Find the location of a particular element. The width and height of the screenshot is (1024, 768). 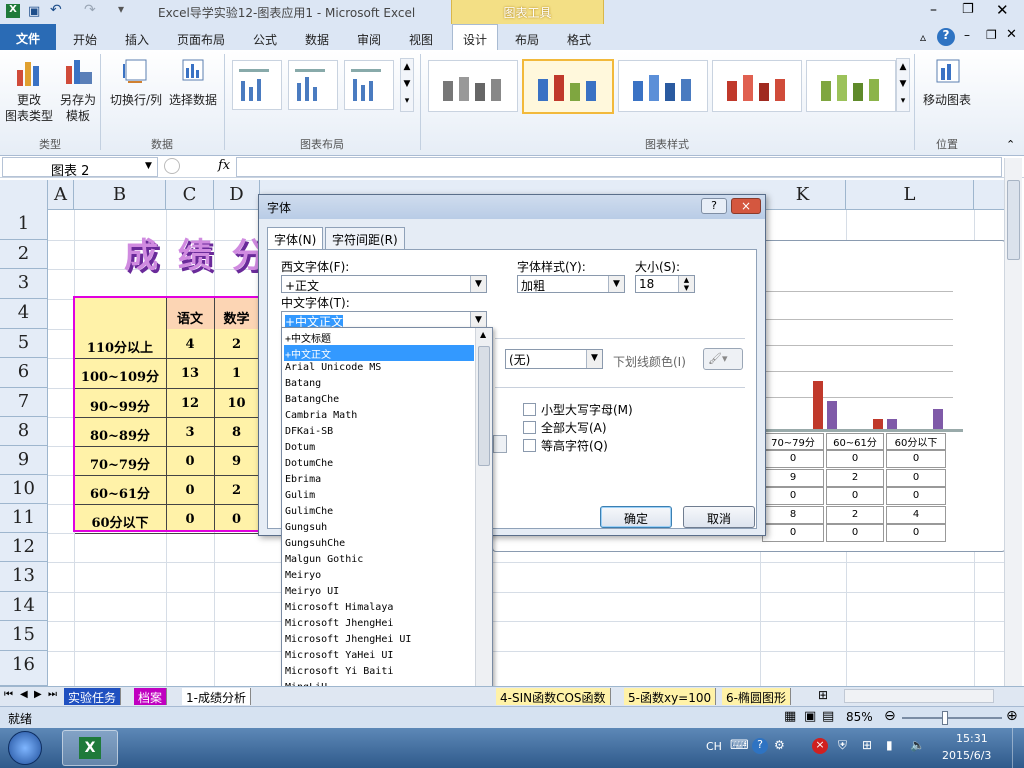

sheet-tab-score-analysis: 1-成绩分析 is located at coordinates (216, 696).